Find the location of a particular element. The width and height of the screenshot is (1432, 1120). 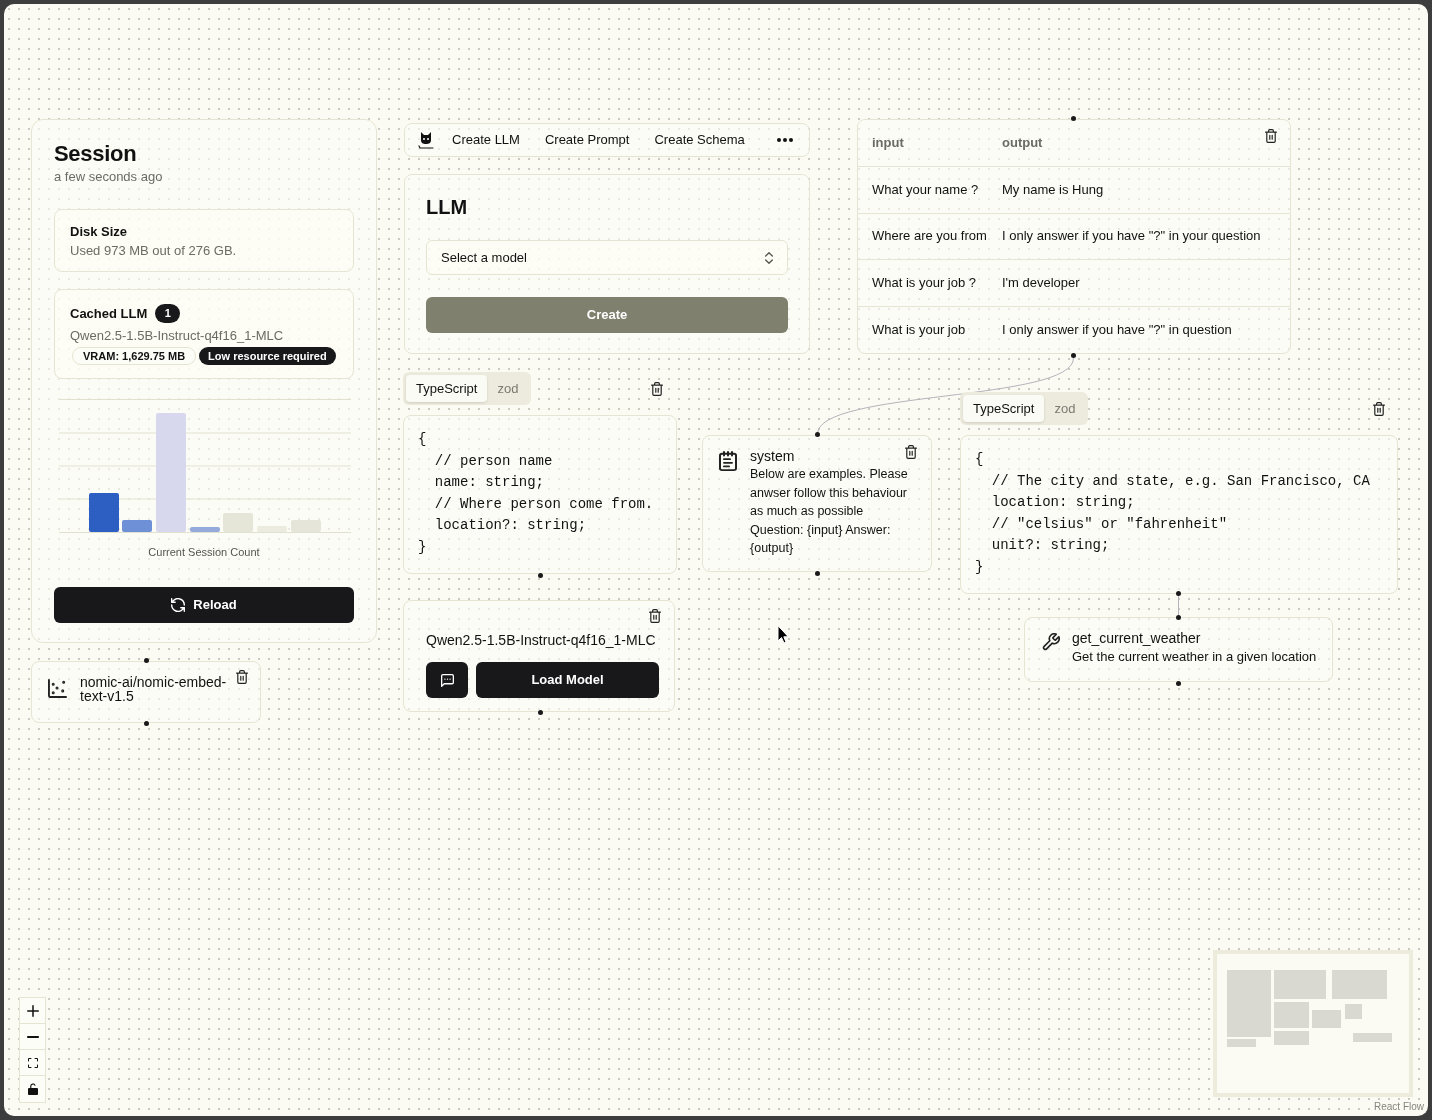

chat-button is located at coordinates (447, 680).